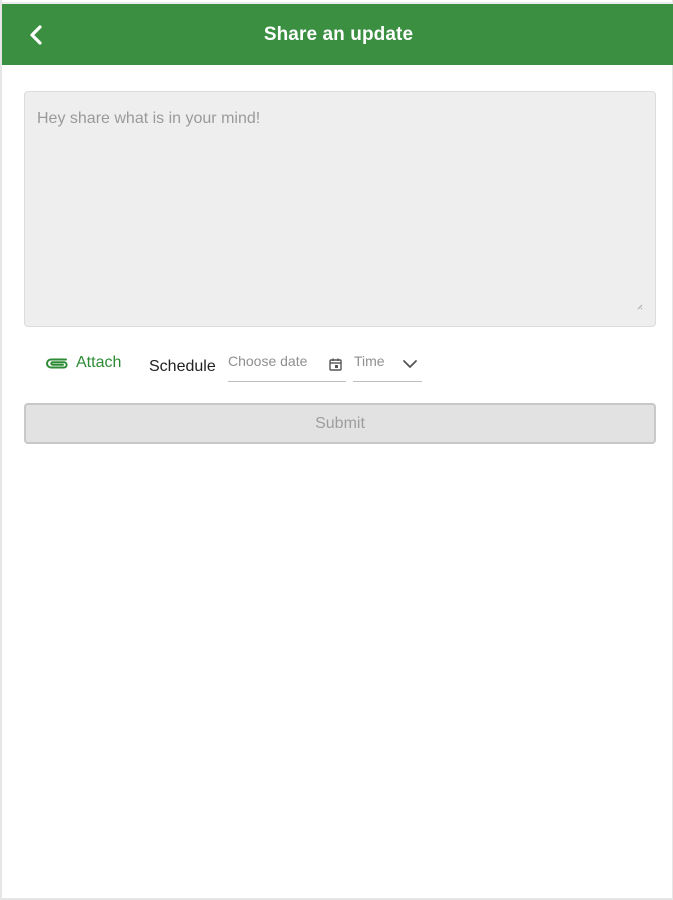  I want to click on page-title: Share an update, so click(338, 34).